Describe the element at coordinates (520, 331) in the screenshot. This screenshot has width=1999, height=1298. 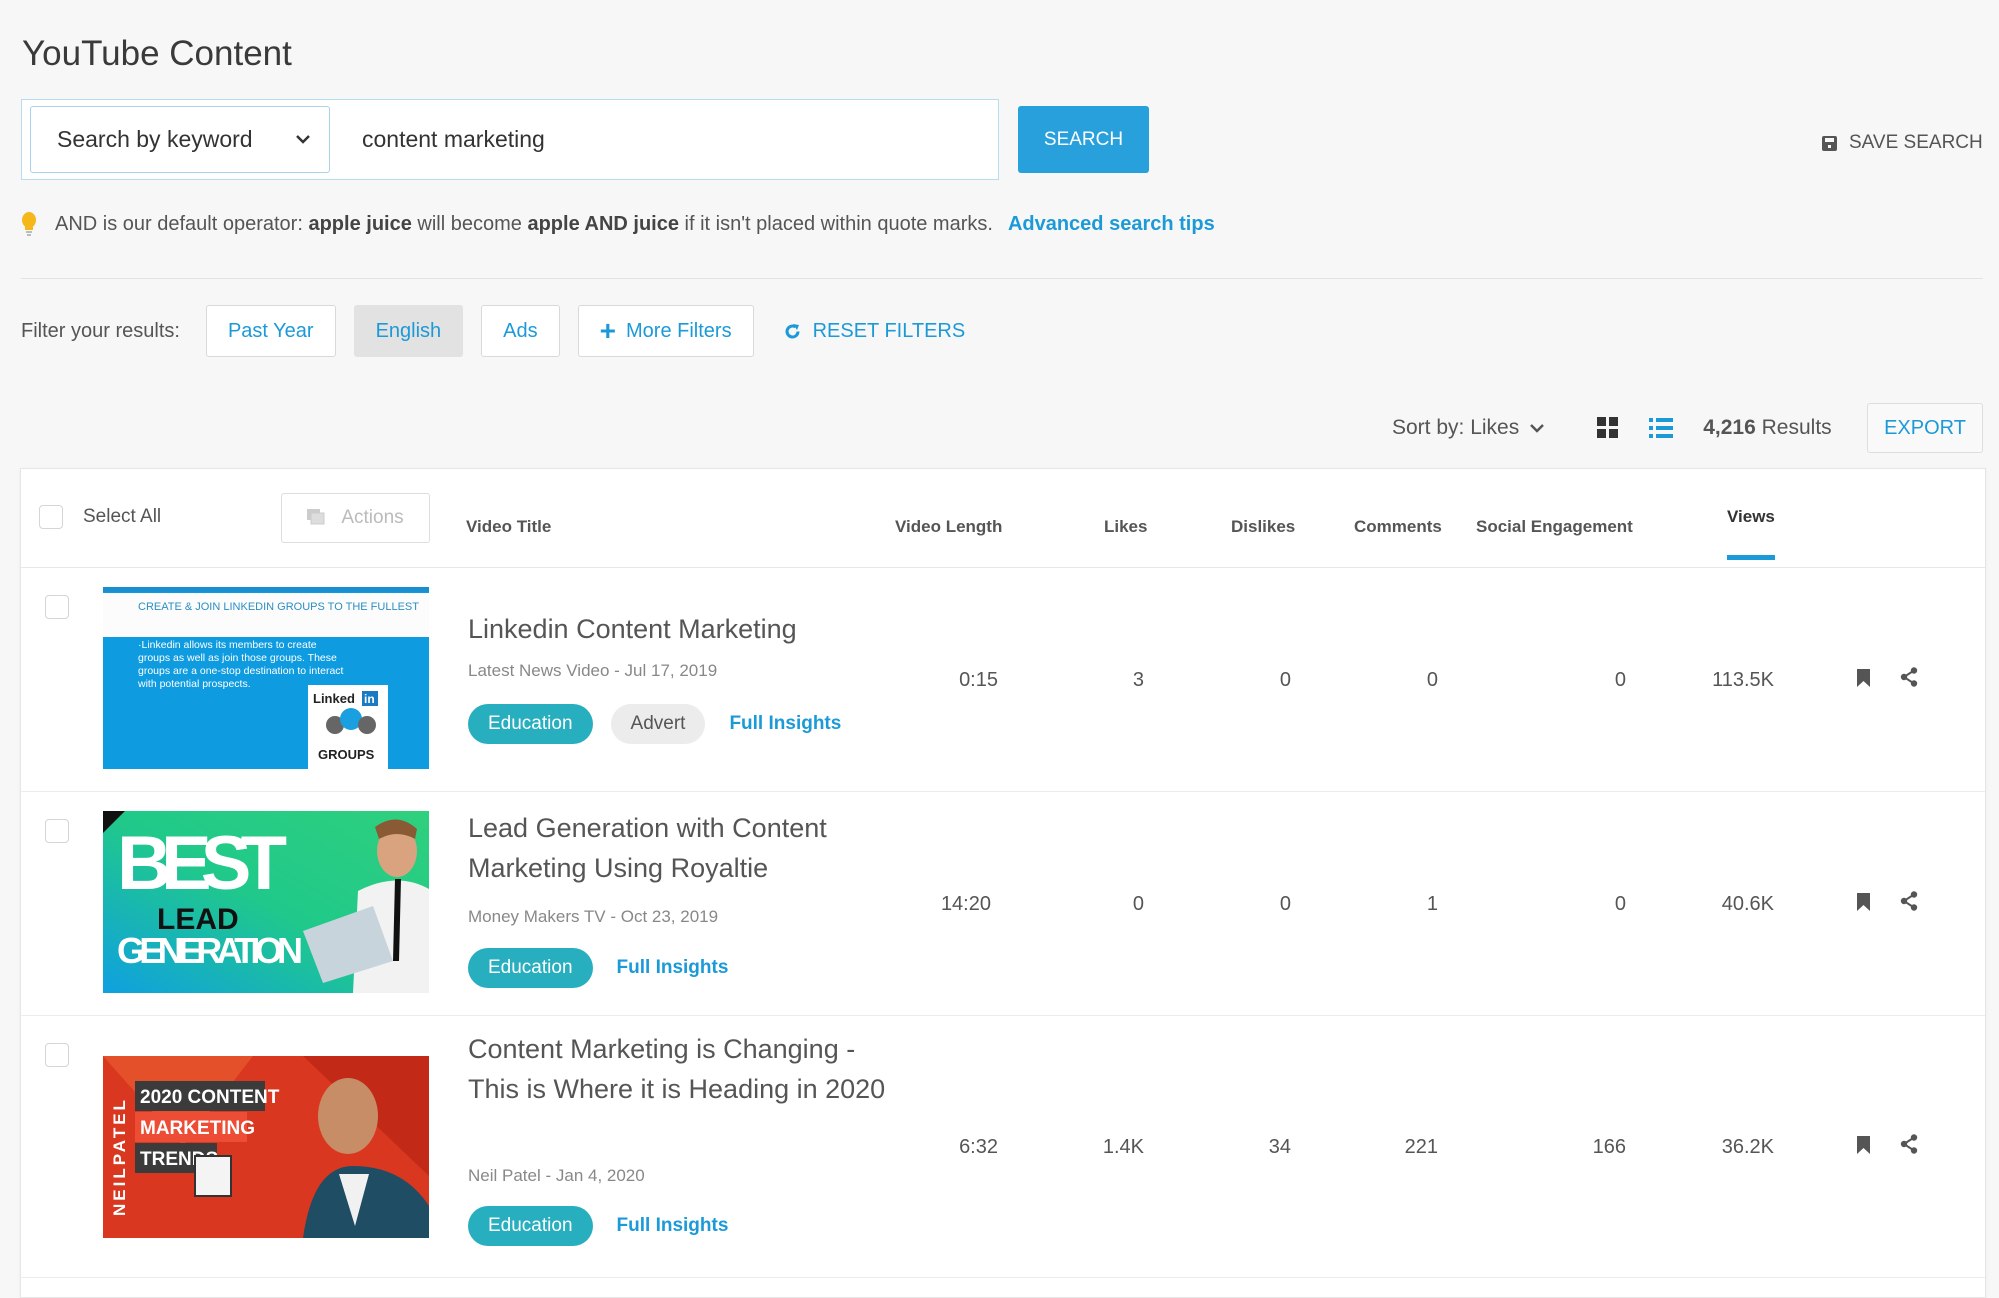
I see `filter-ads: Ads` at that location.